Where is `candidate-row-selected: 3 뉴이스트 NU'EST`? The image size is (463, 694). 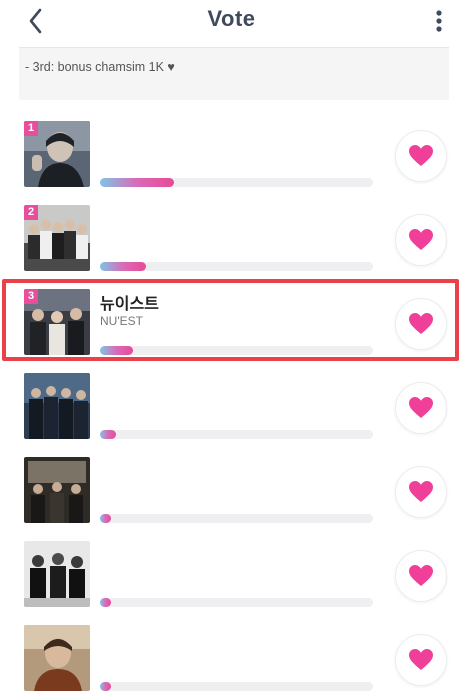 candidate-row-selected: 3 뉴이스트 NU'EST is located at coordinates (231, 320).